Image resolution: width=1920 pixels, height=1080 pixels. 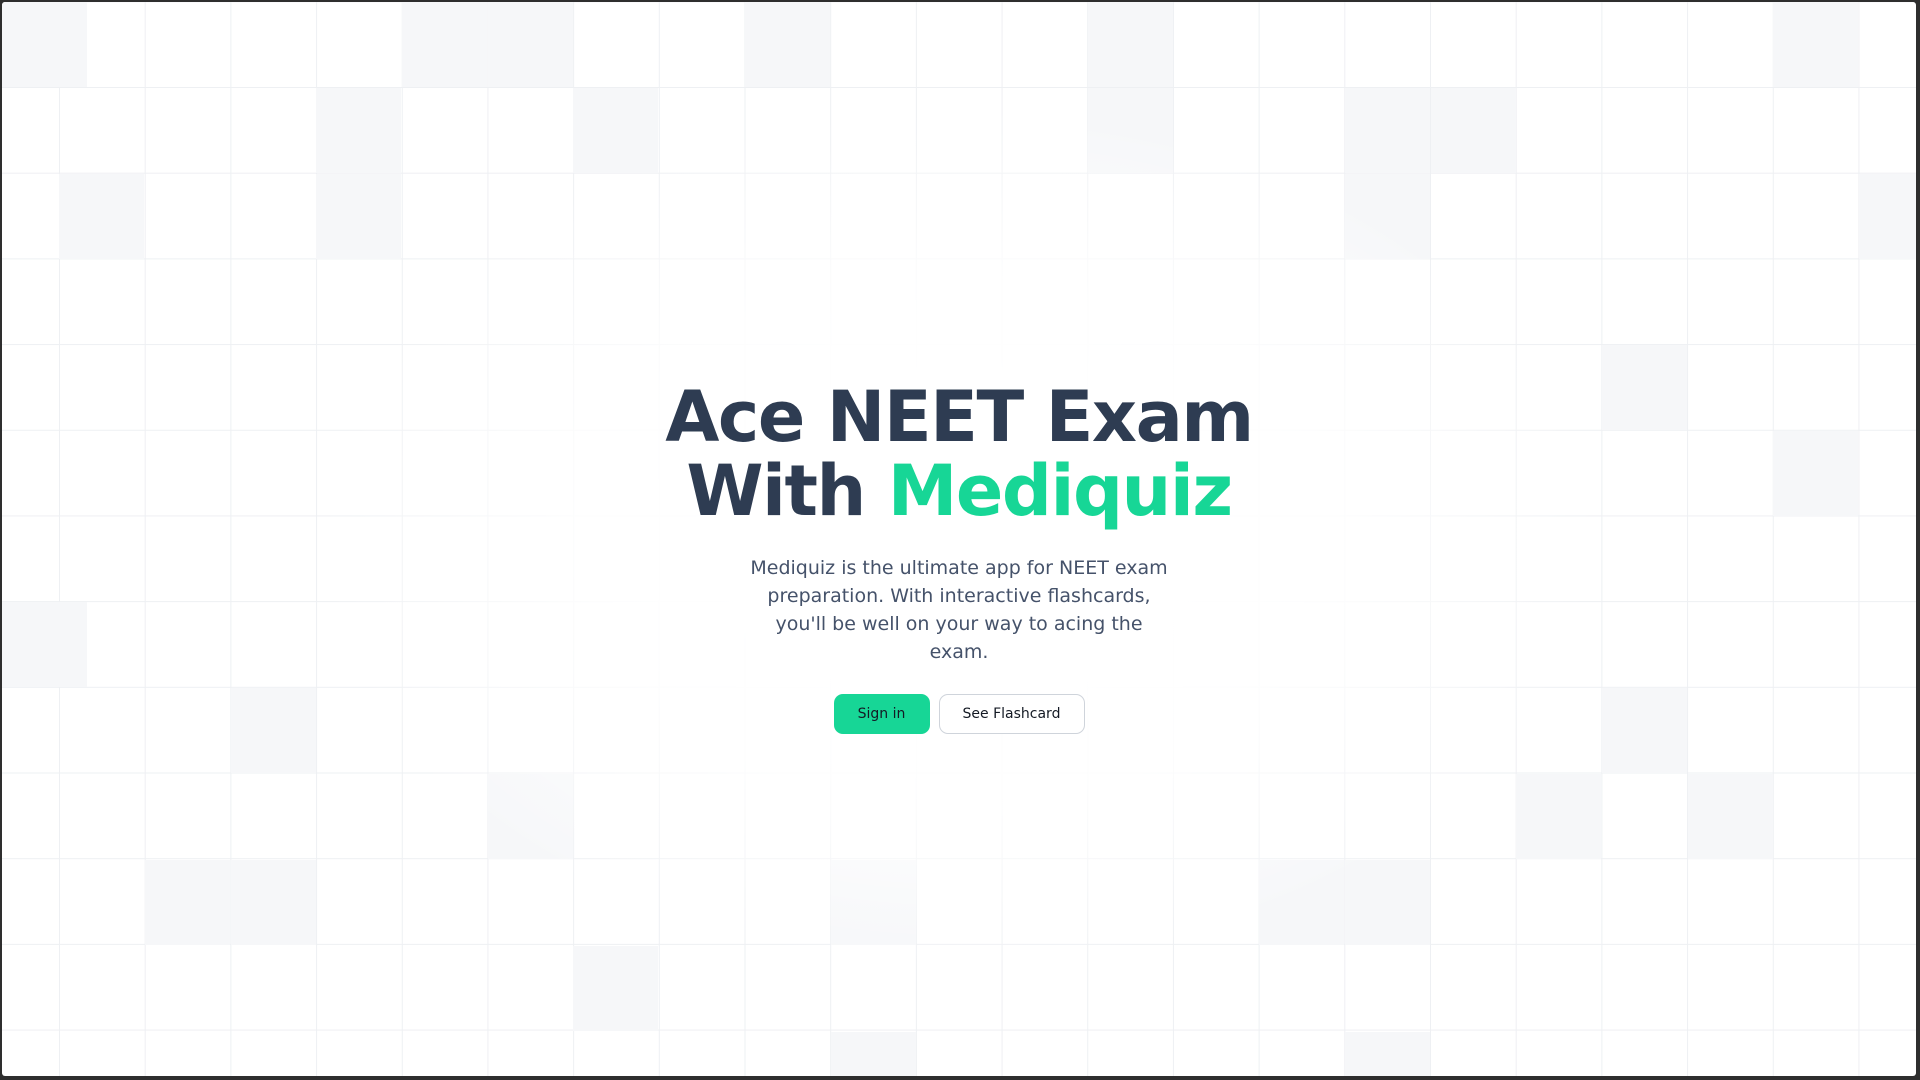 I want to click on page-title: Ace NEET Exam With Mediquiz, so click(x=959, y=454).